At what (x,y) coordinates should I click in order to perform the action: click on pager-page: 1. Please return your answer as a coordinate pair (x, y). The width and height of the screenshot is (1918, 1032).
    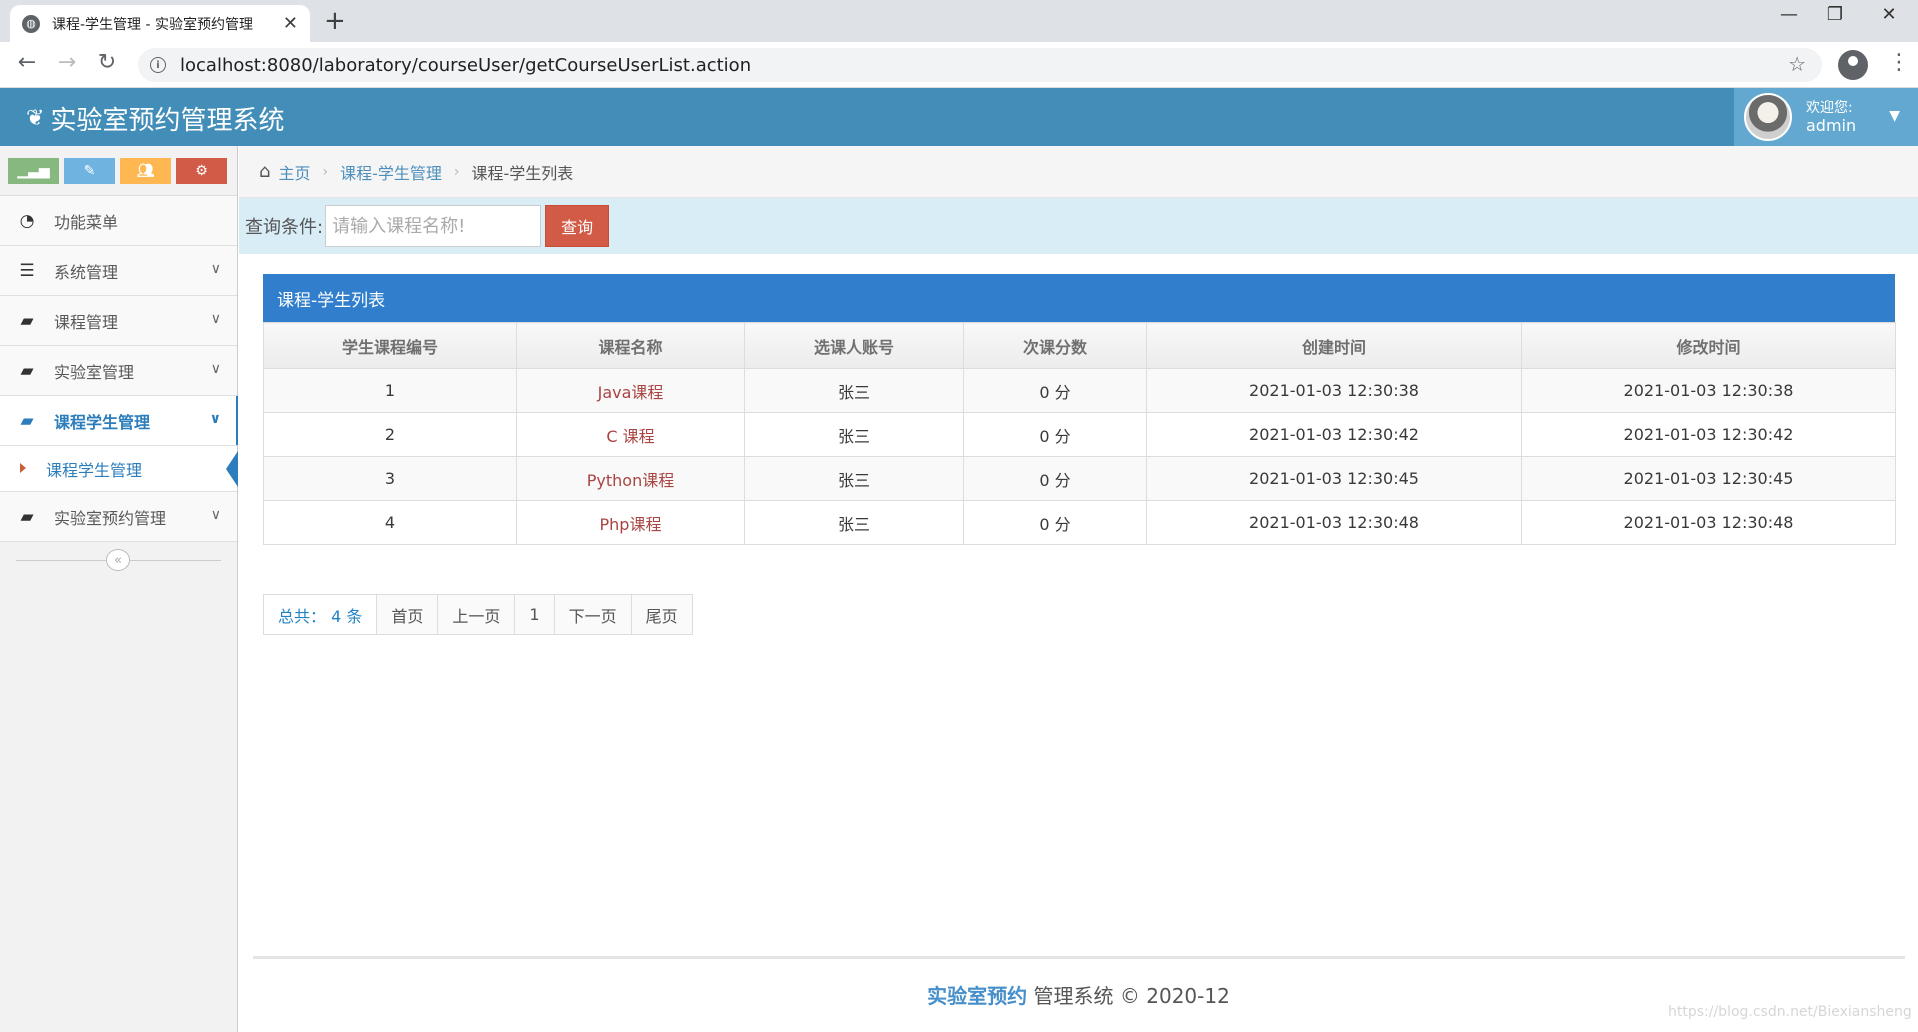
    Looking at the image, I should click on (535, 614).